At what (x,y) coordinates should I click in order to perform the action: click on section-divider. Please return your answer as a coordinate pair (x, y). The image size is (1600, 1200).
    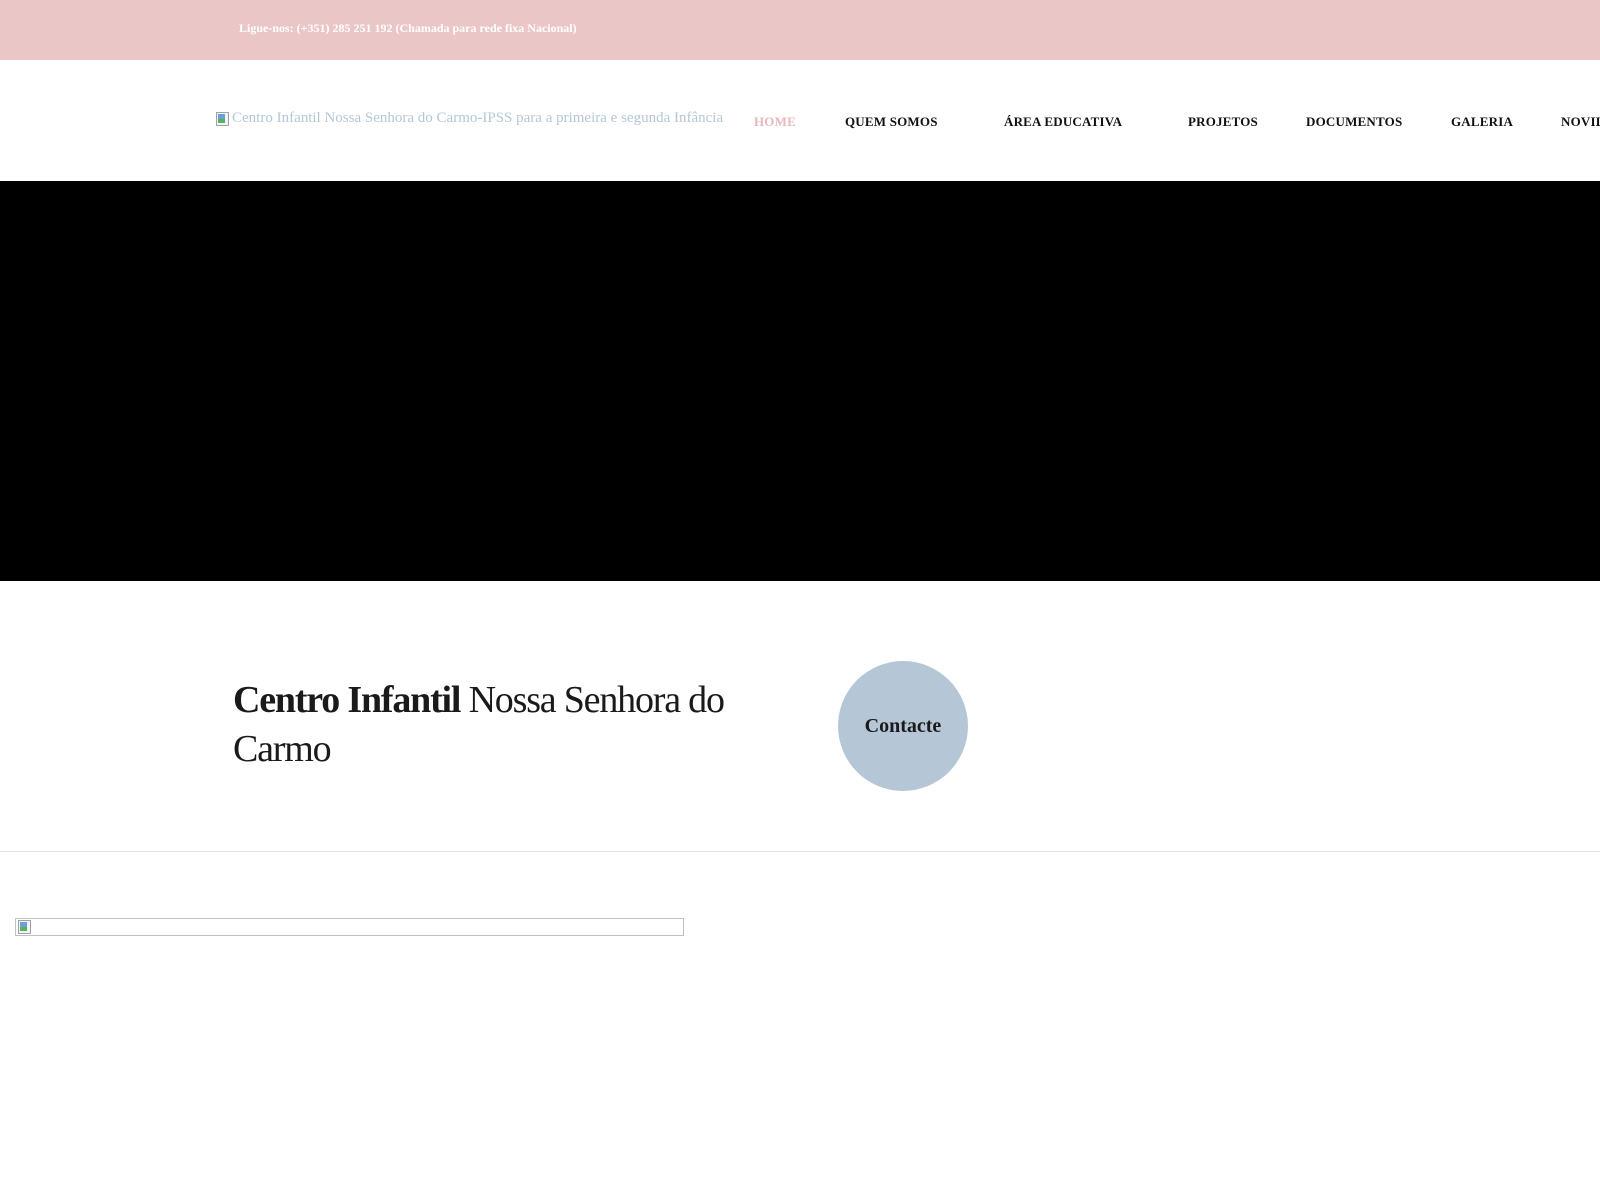
    Looking at the image, I should click on (800, 851).